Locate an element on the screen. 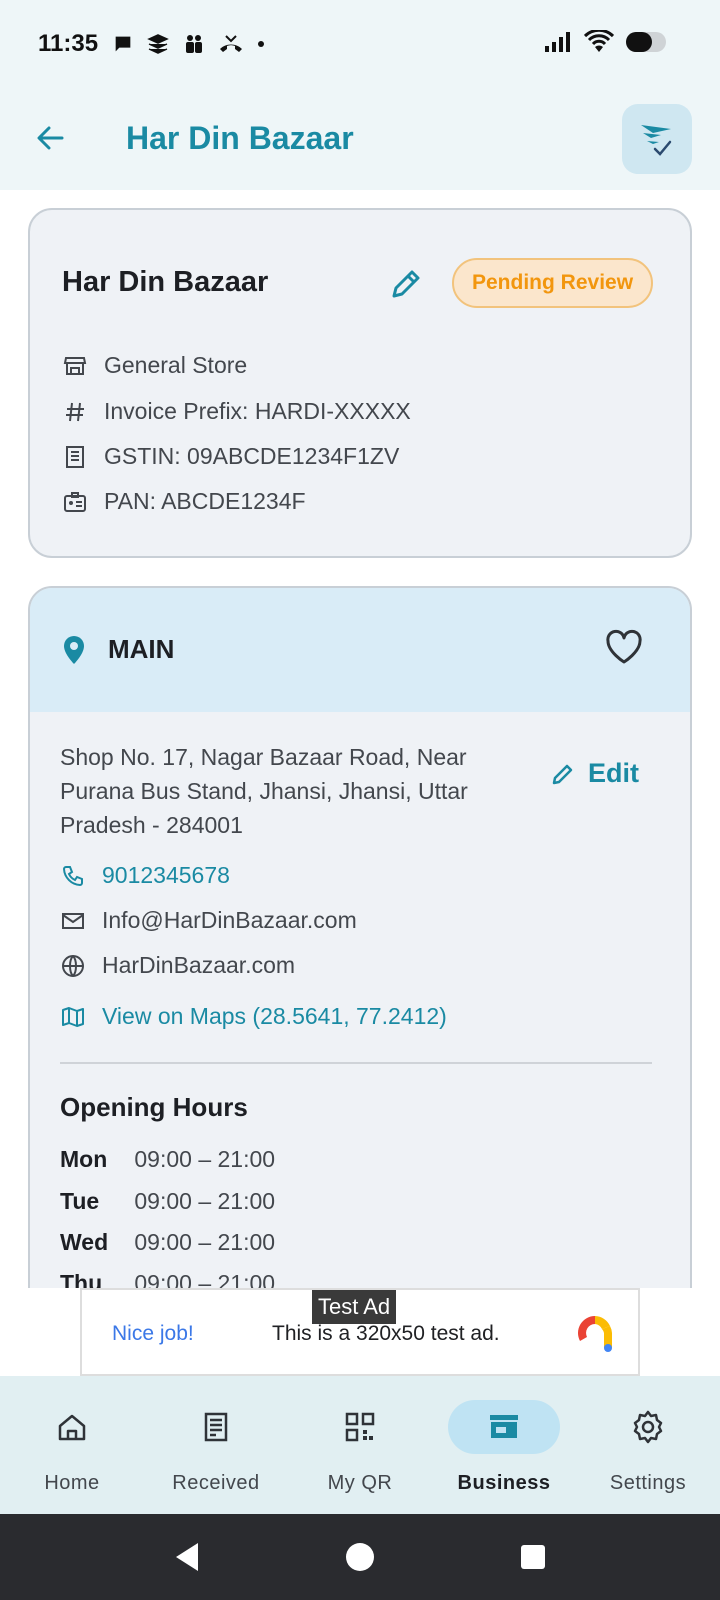 The width and height of the screenshot is (720, 1600). people-icon is located at coordinates (194, 44).